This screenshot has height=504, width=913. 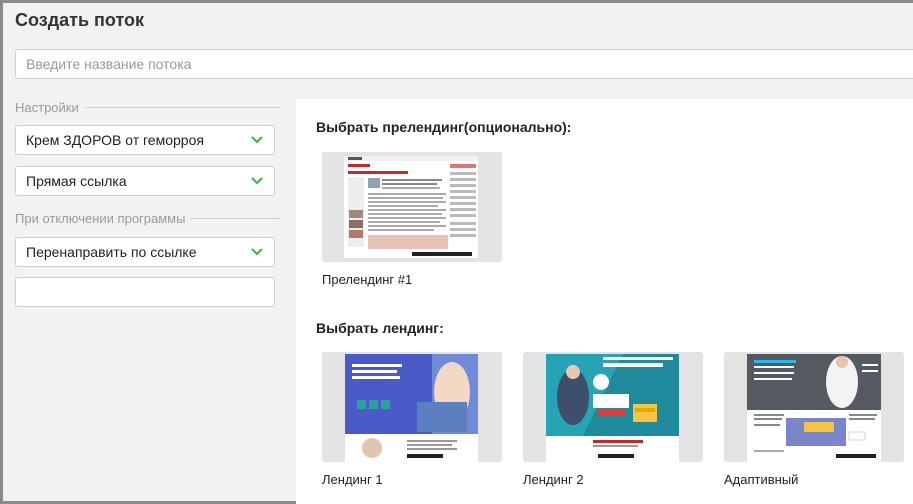 What do you see at coordinates (761, 479) in the screenshot?
I see `landing-label-adaptive: Адаптивный` at bounding box center [761, 479].